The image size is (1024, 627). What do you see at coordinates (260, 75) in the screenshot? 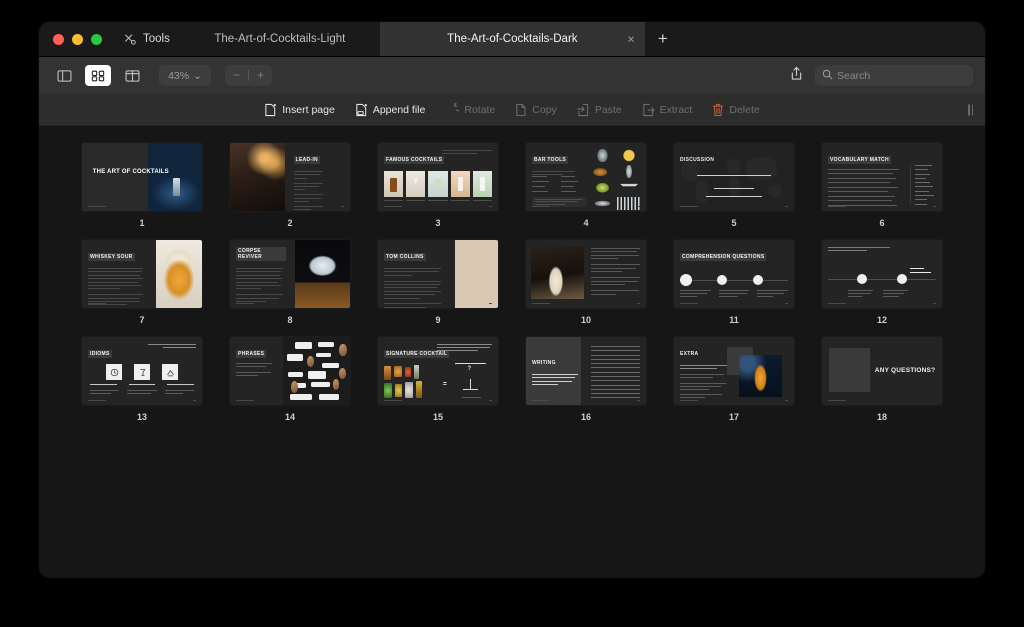
I see `zoom-in-button: +` at bounding box center [260, 75].